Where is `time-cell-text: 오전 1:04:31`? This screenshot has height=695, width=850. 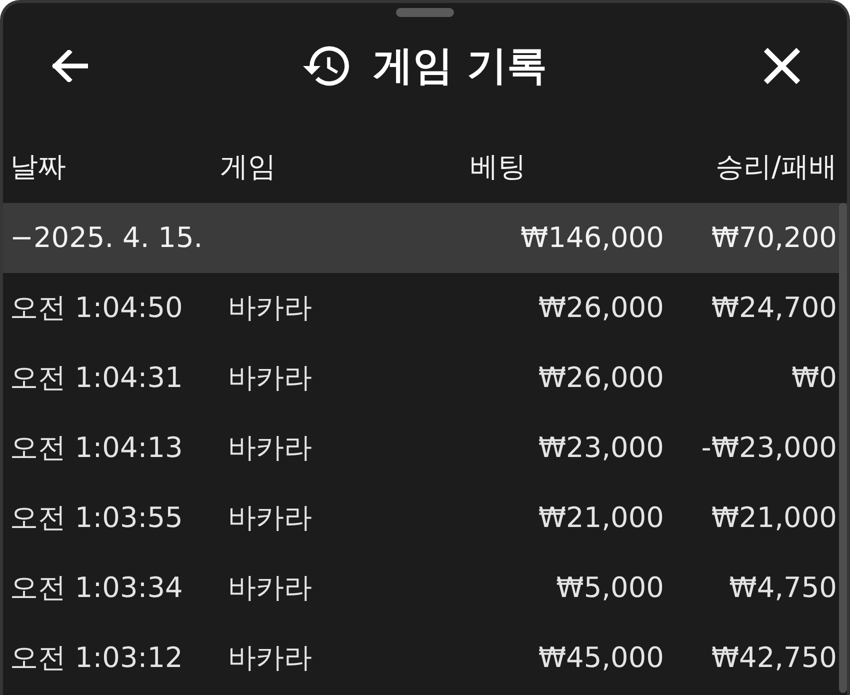
time-cell-text: 오전 1:04:31 is located at coordinates (97, 378).